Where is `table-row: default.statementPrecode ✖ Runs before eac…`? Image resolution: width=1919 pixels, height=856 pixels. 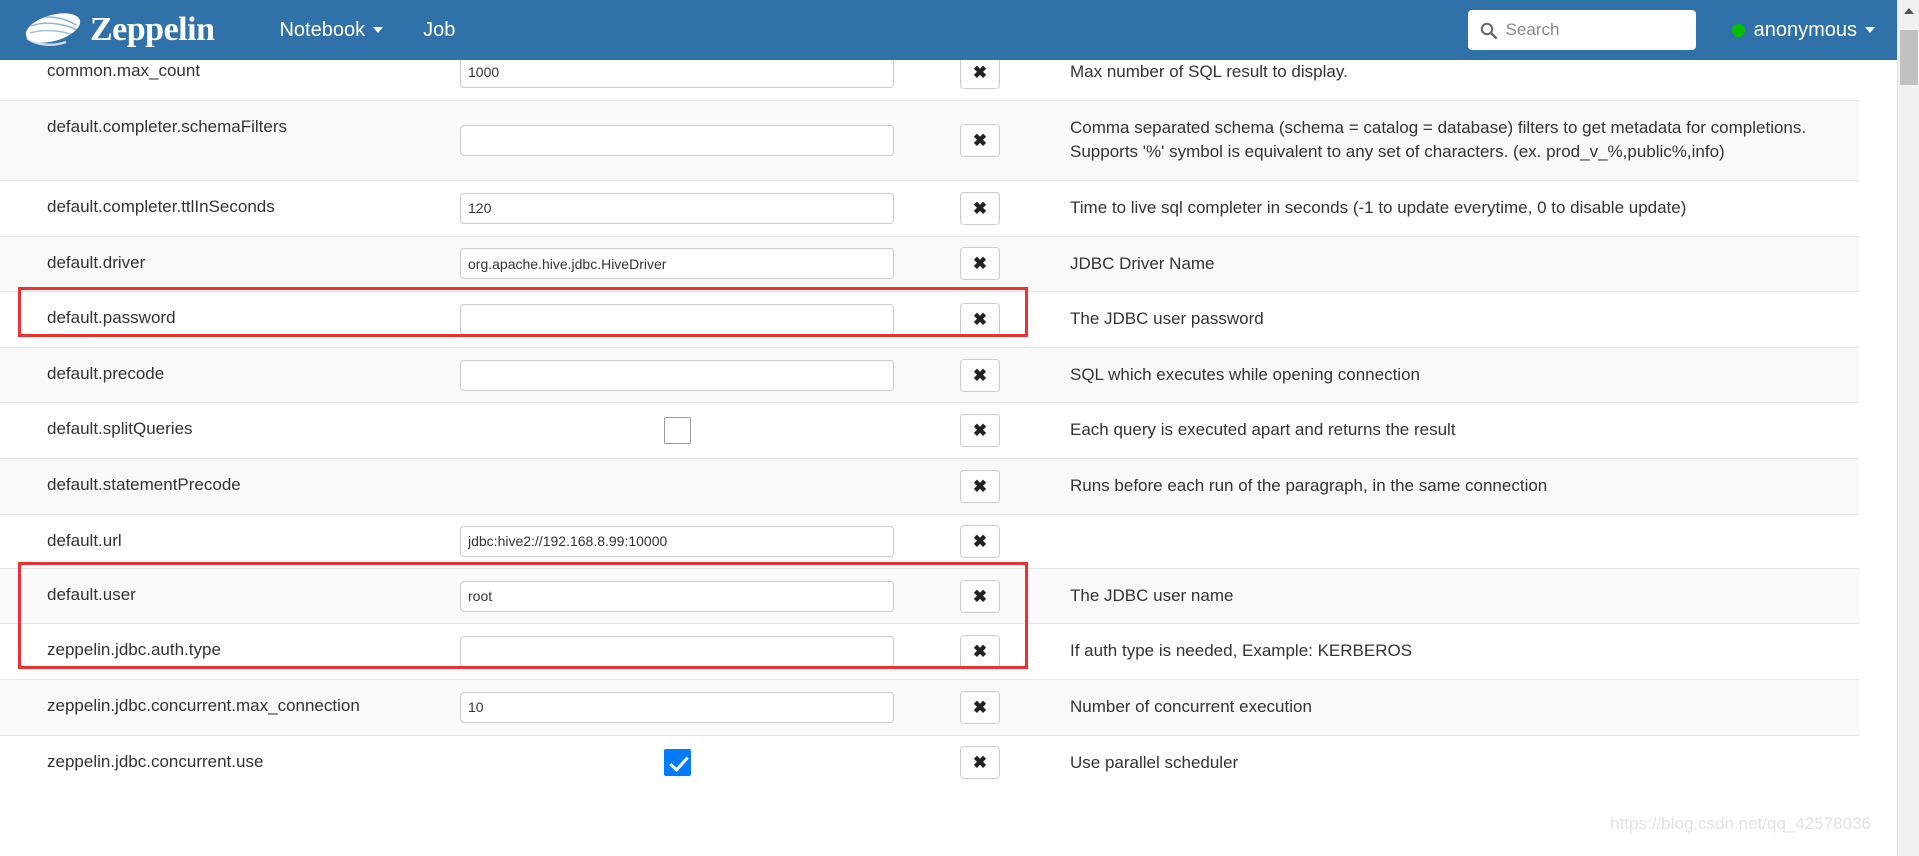
table-row: default.statementPrecode ✖ Runs before eac… is located at coordinates (929, 486).